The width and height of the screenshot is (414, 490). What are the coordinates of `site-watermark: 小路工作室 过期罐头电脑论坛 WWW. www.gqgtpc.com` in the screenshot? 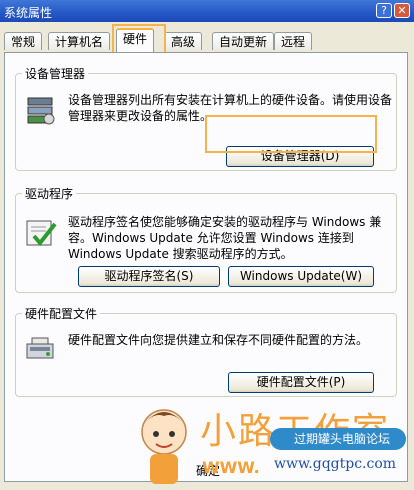 It's located at (274, 444).